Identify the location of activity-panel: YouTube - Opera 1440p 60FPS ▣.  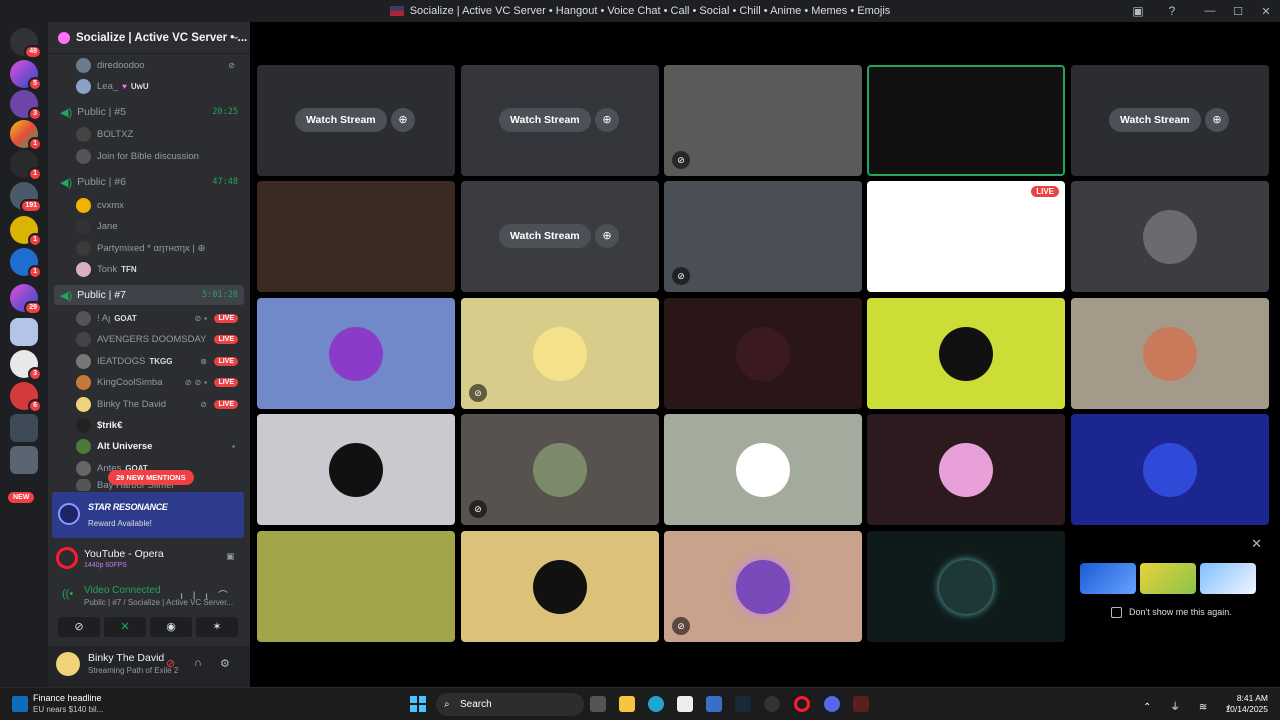
(148, 560).